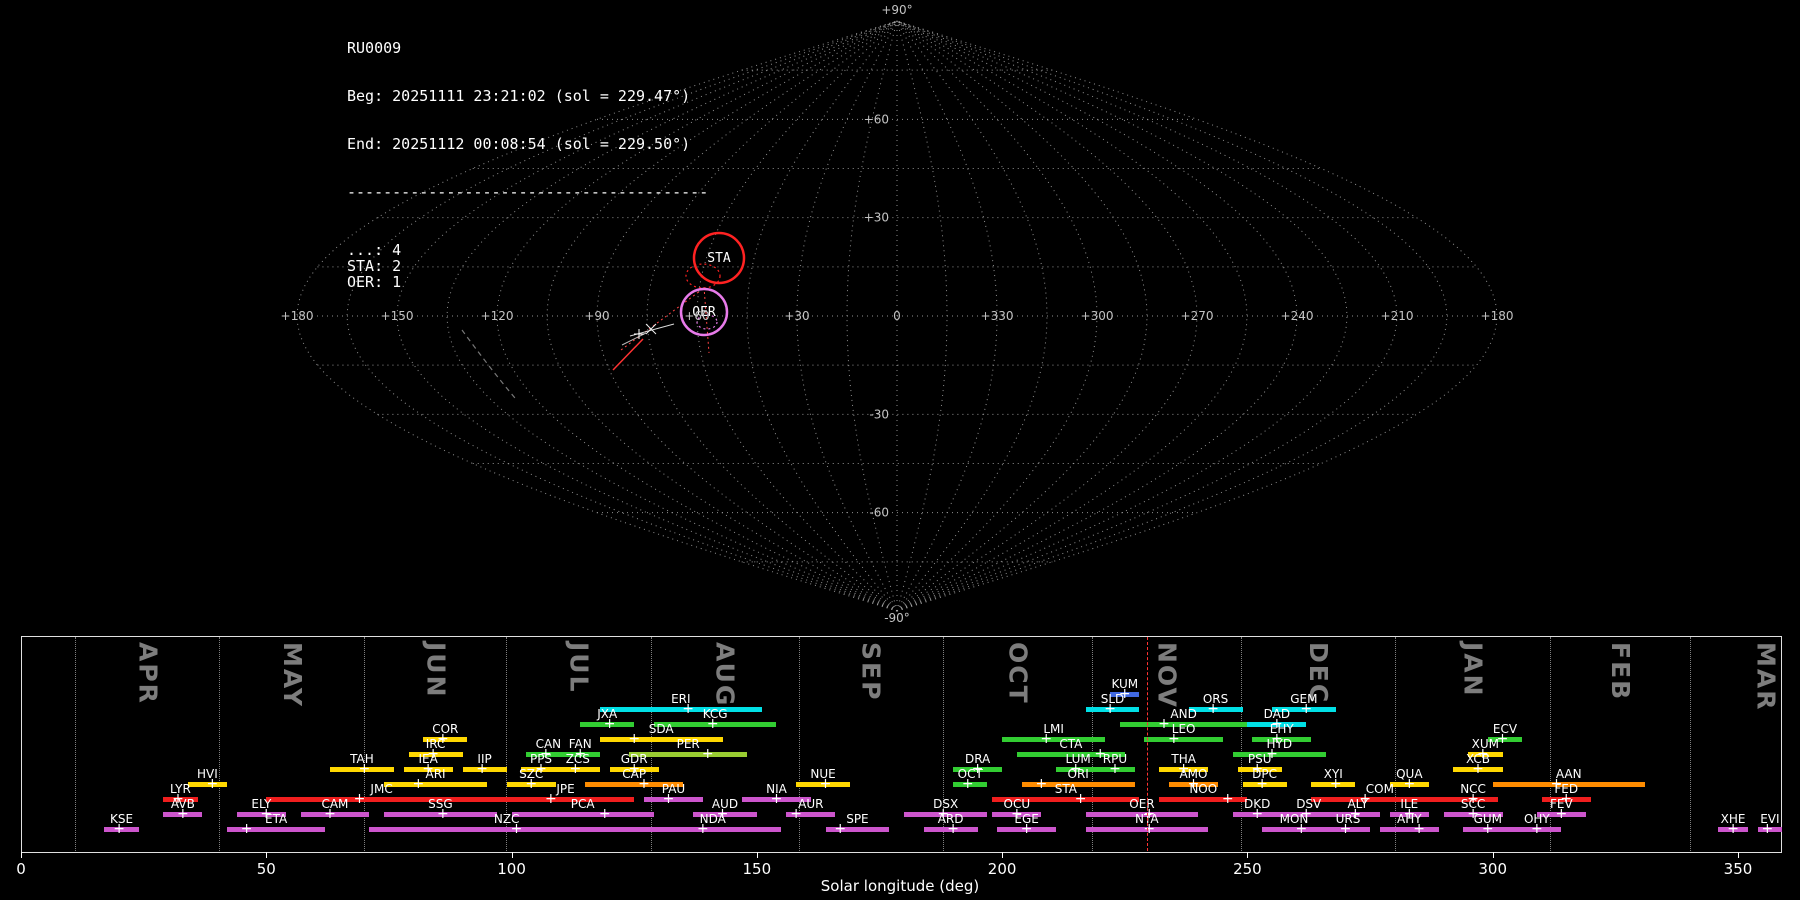  What do you see at coordinates (871, 672) in the screenshot?
I see `month-label: SEP` at bounding box center [871, 672].